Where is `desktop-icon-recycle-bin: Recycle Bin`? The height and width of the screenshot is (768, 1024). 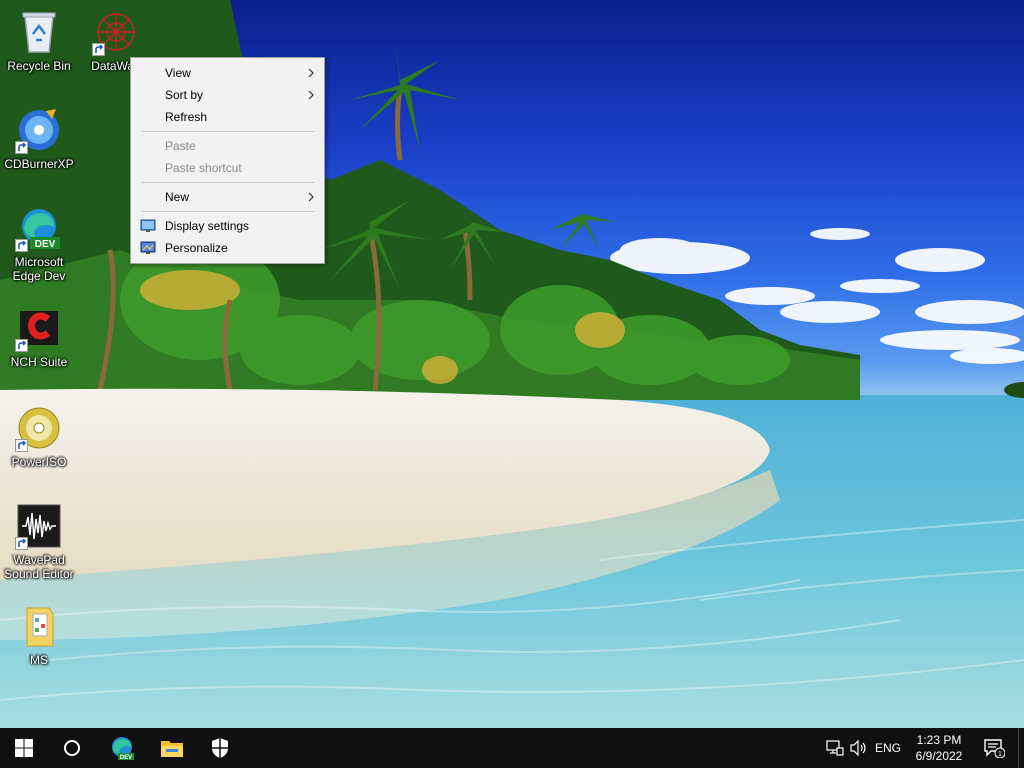
desktop-icon-recycle-bin: Recycle Bin is located at coordinates (39, 40).